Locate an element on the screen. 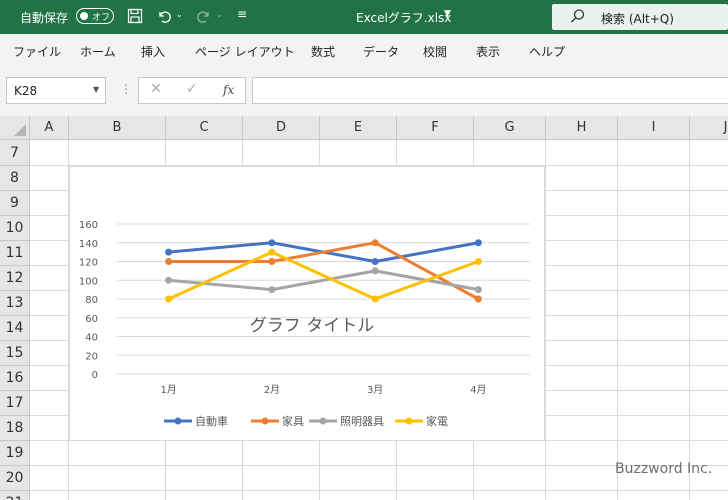 This screenshot has height=500, width=728. y-tick-label: 60 is located at coordinates (91, 319).